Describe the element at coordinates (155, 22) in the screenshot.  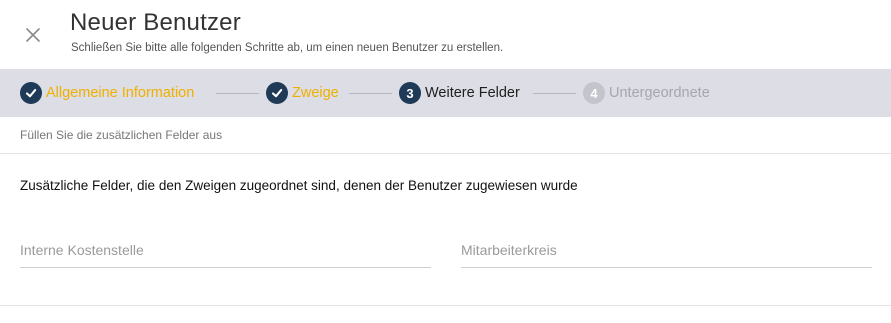
I see `page-title: Neuer Benutzer` at that location.